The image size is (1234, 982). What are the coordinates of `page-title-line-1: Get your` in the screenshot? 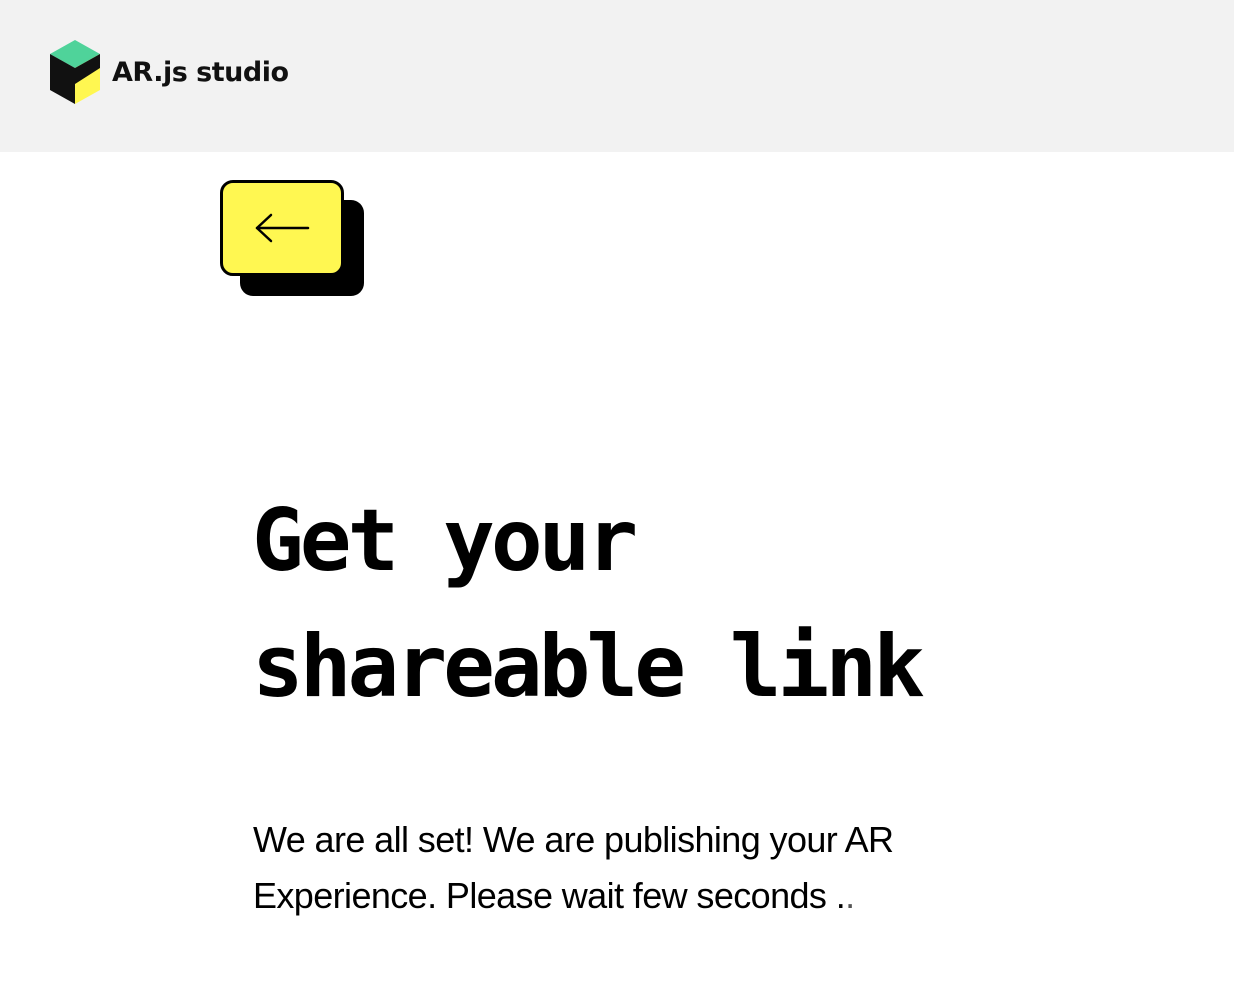 It's located at (445, 541).